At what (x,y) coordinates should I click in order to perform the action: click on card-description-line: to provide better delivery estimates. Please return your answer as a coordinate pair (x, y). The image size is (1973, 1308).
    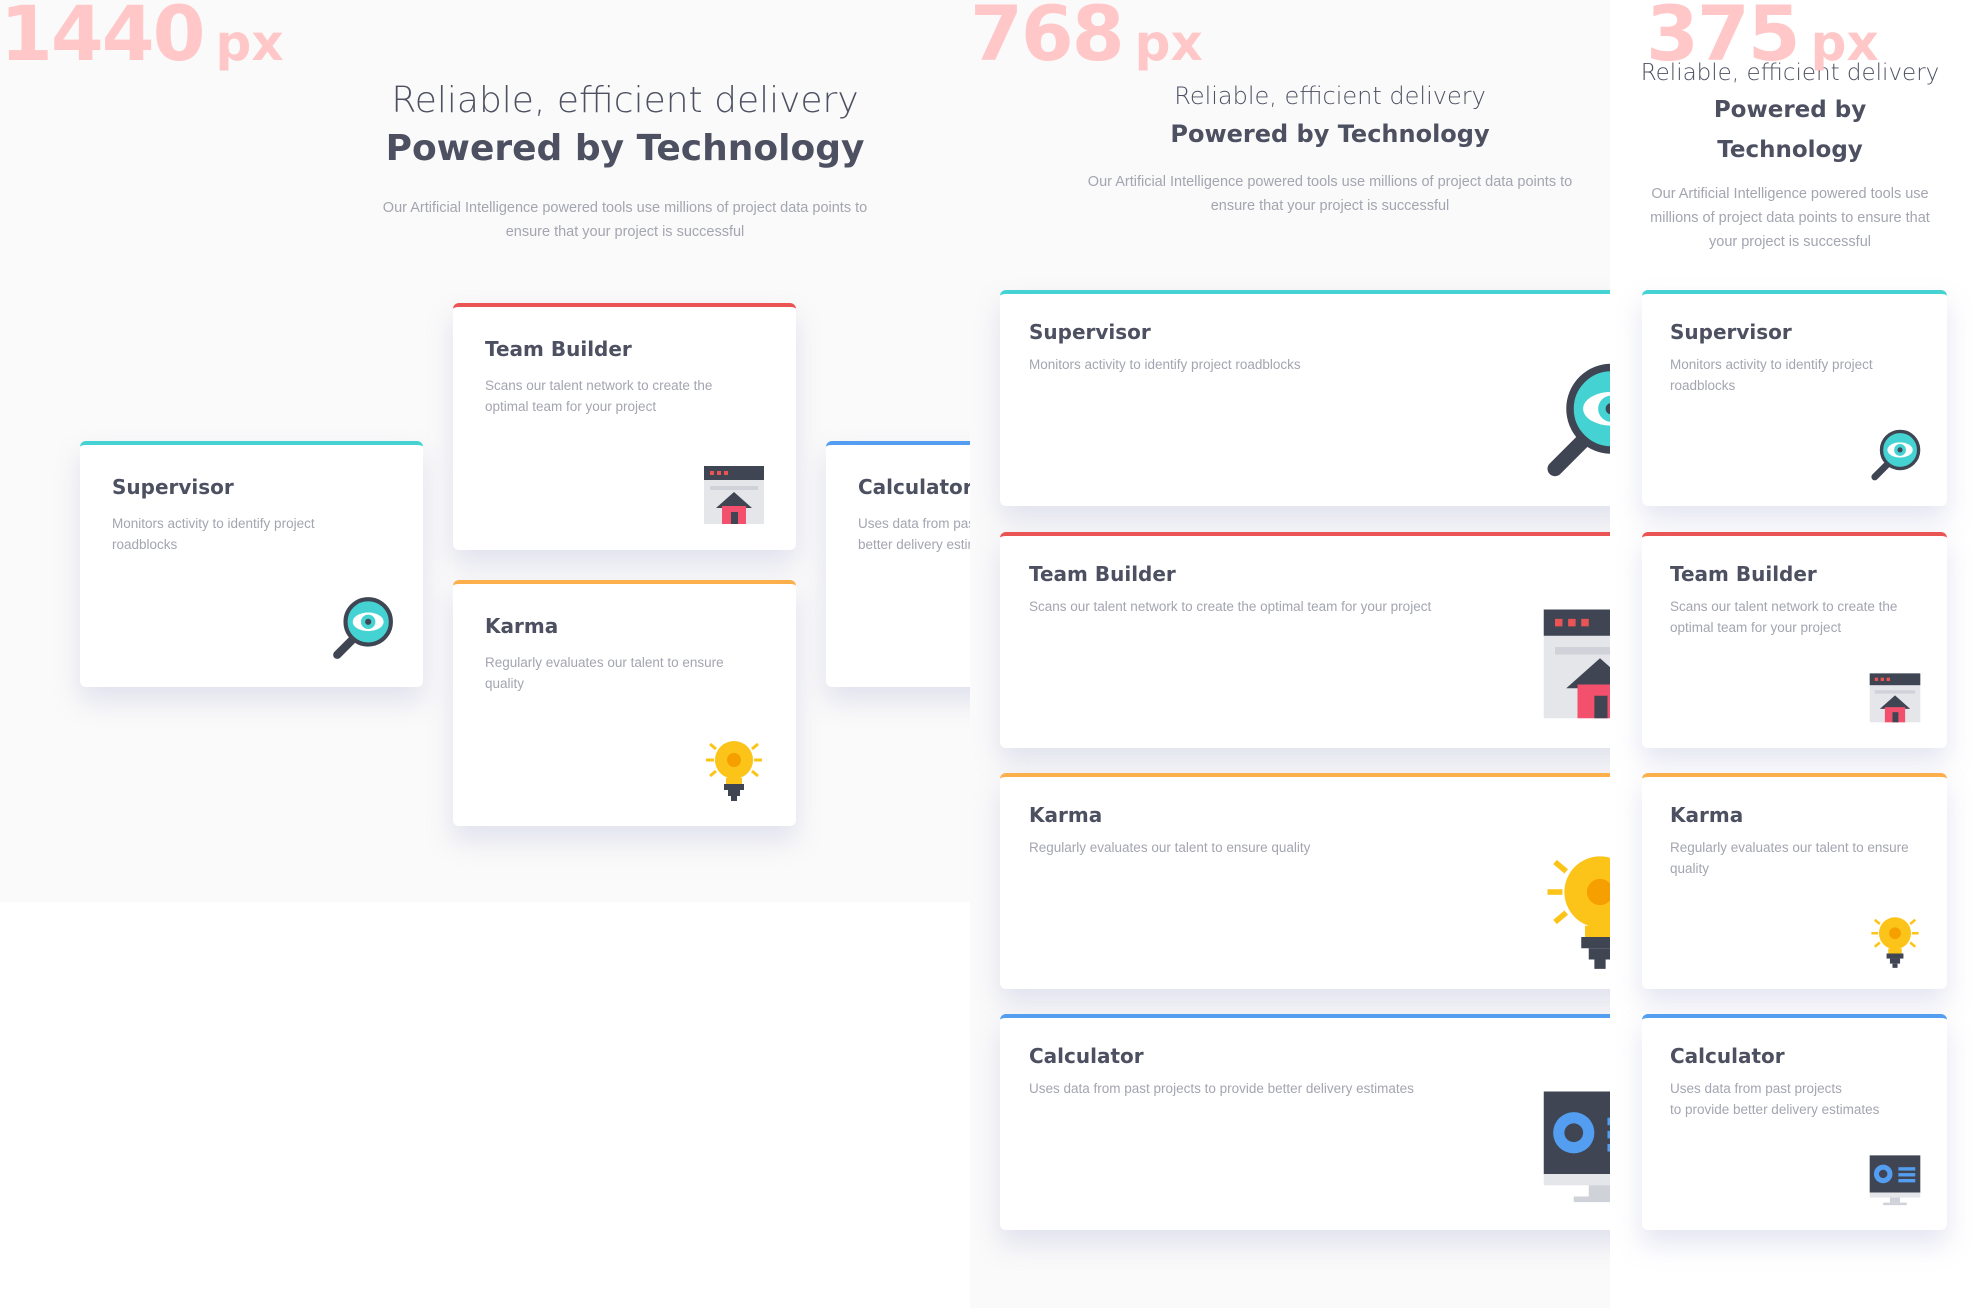
    Looking at the image, I should click on (1775, 1109).